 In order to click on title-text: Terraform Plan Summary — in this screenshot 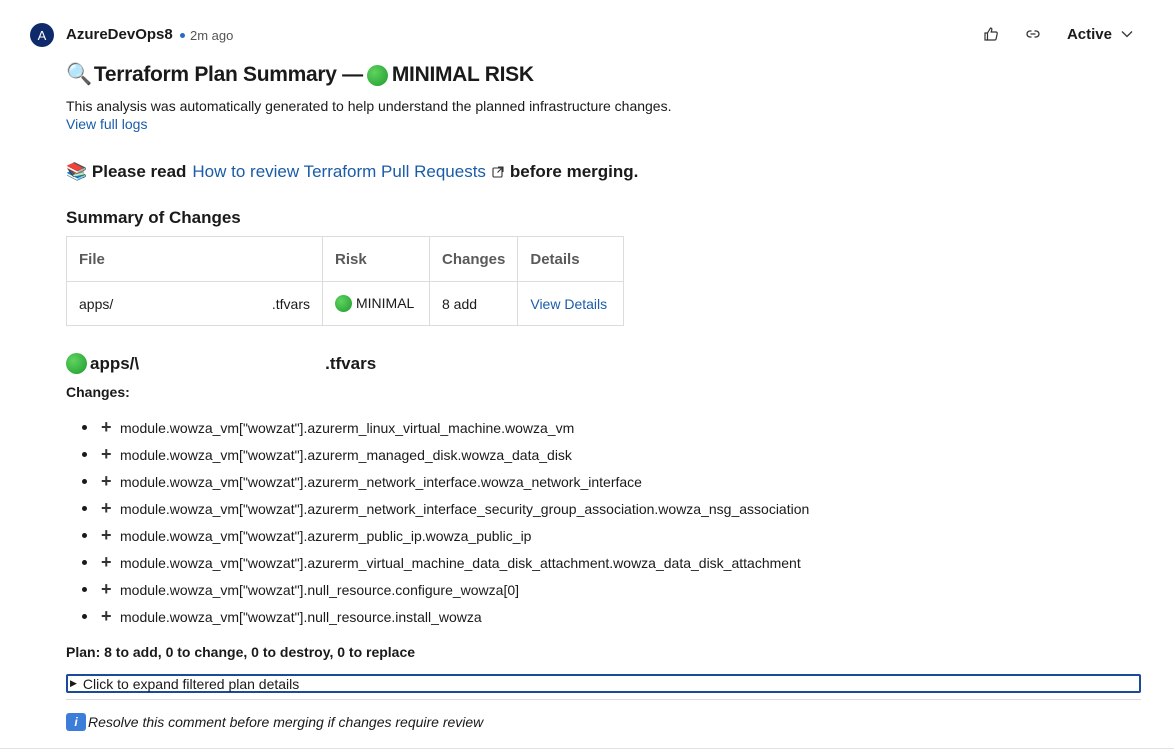, I will do `click(228, 74)`.